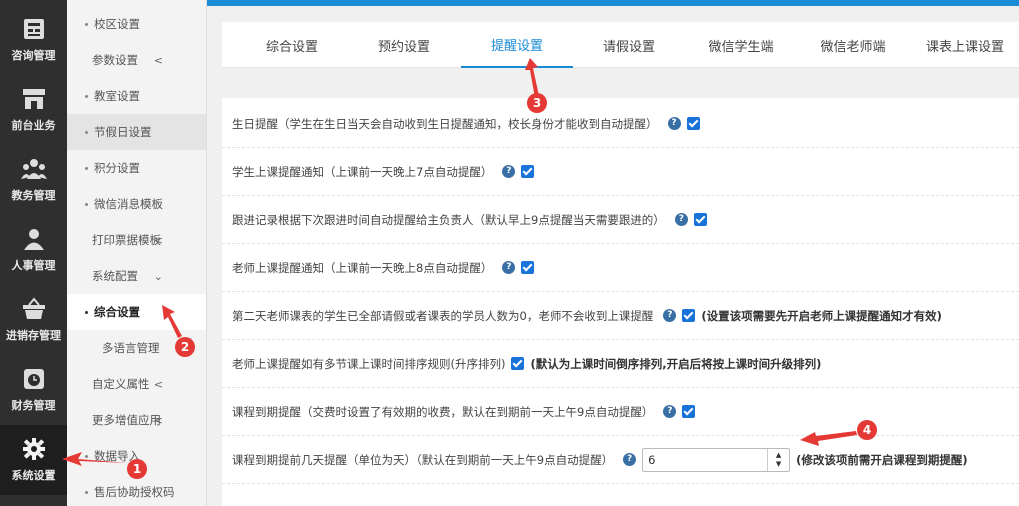  What do you see at coordinates (629, 45) in the screenshot?
I see `tab-leave: 请假设置` at bounding box center [629, 45].